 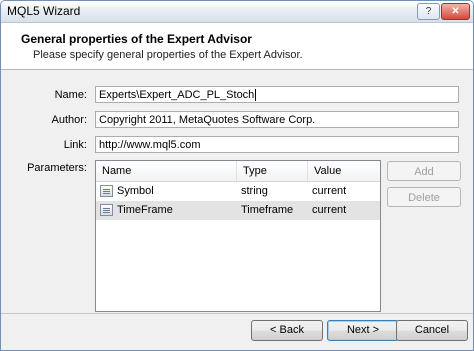 What do you see at coordinates (428, 11) in the screenshot?
I see `help-button: ?` at bounding box center [428, 11].